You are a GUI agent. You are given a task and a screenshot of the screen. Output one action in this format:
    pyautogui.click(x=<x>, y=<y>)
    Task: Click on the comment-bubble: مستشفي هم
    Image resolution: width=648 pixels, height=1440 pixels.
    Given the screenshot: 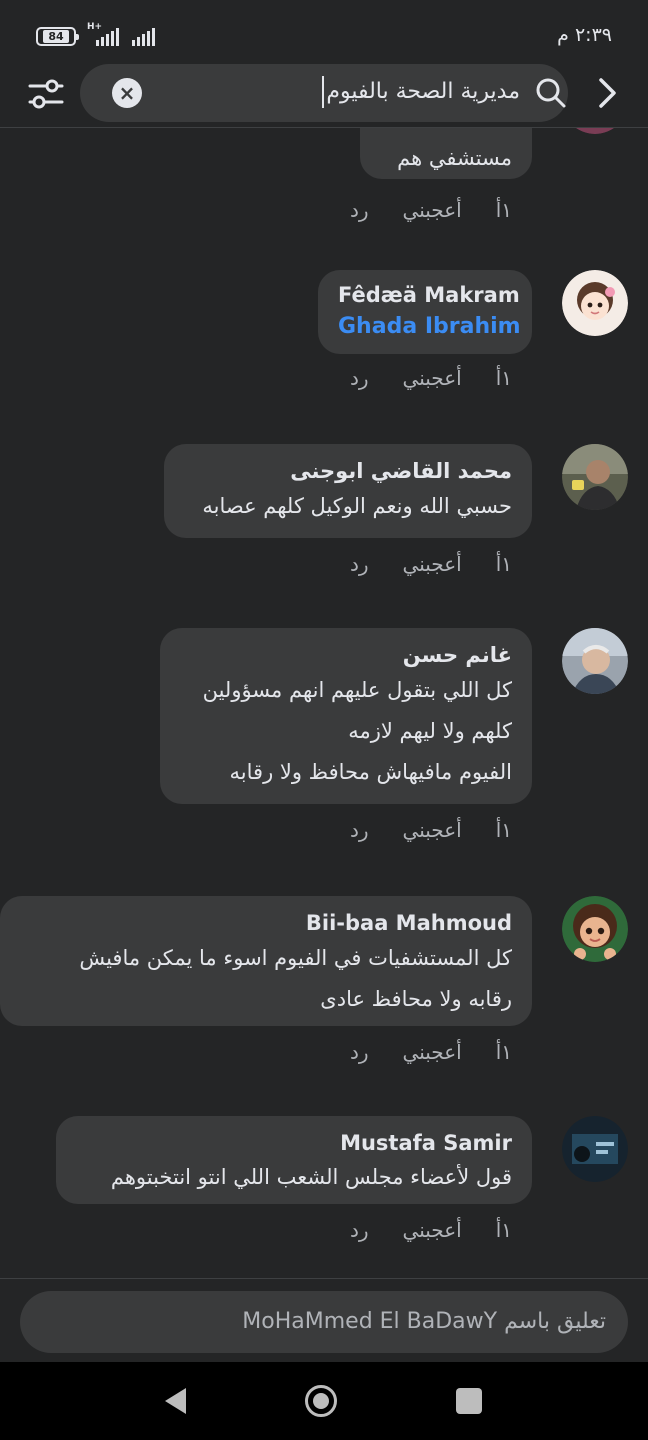 What is the action you would take?
    pyautogui.click(x=446, y=153)
    